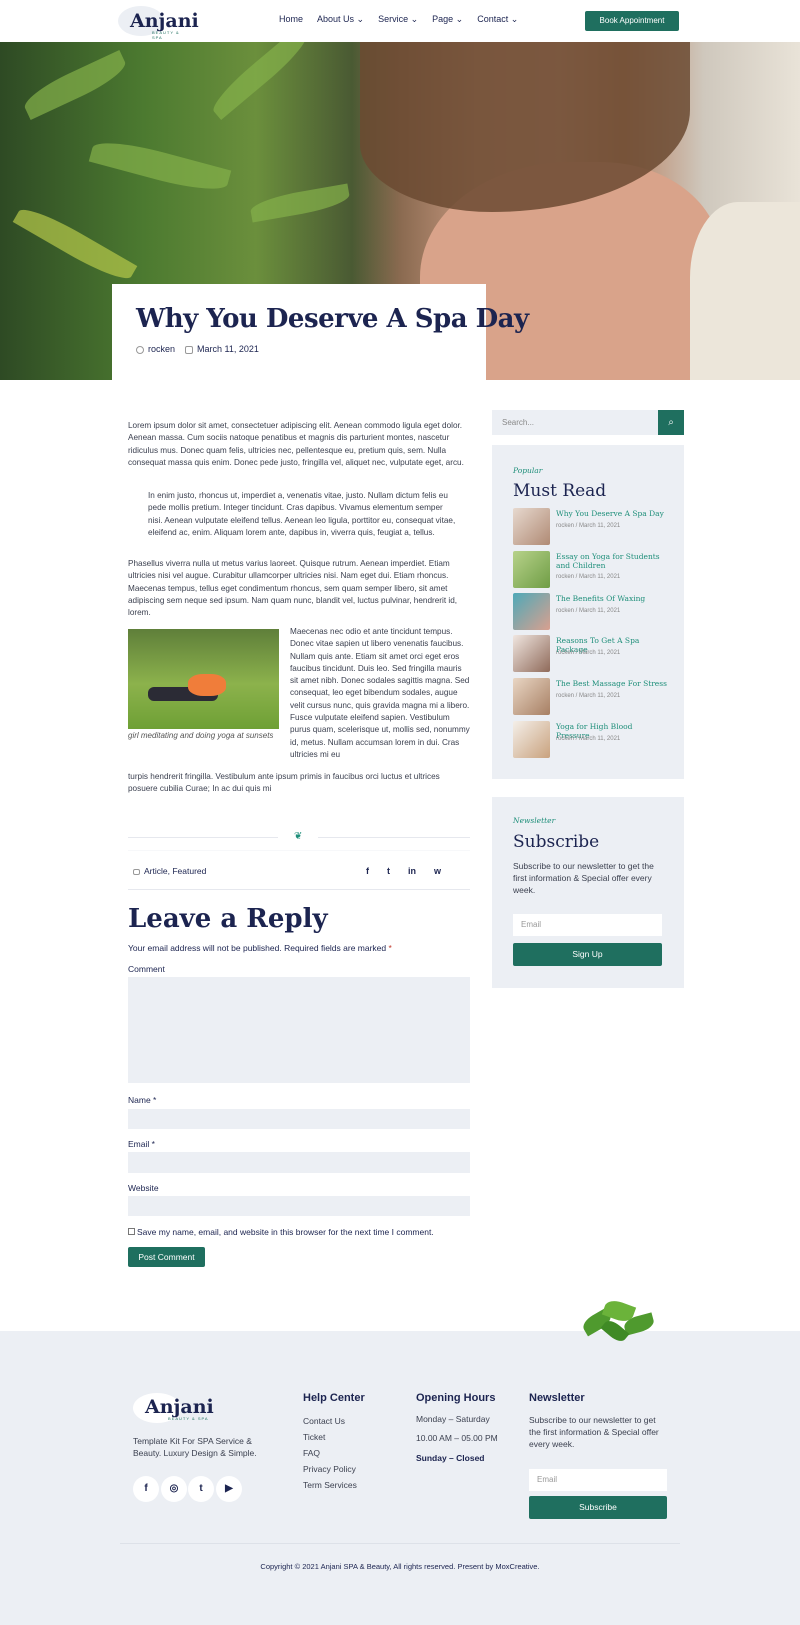 Image resolution: width=800 pixels, height=1625 pixels. What do you see at coordinates (560, 491) in the screenshot?
I see `popular-title: Must Read` at bounding box center [560, 491].